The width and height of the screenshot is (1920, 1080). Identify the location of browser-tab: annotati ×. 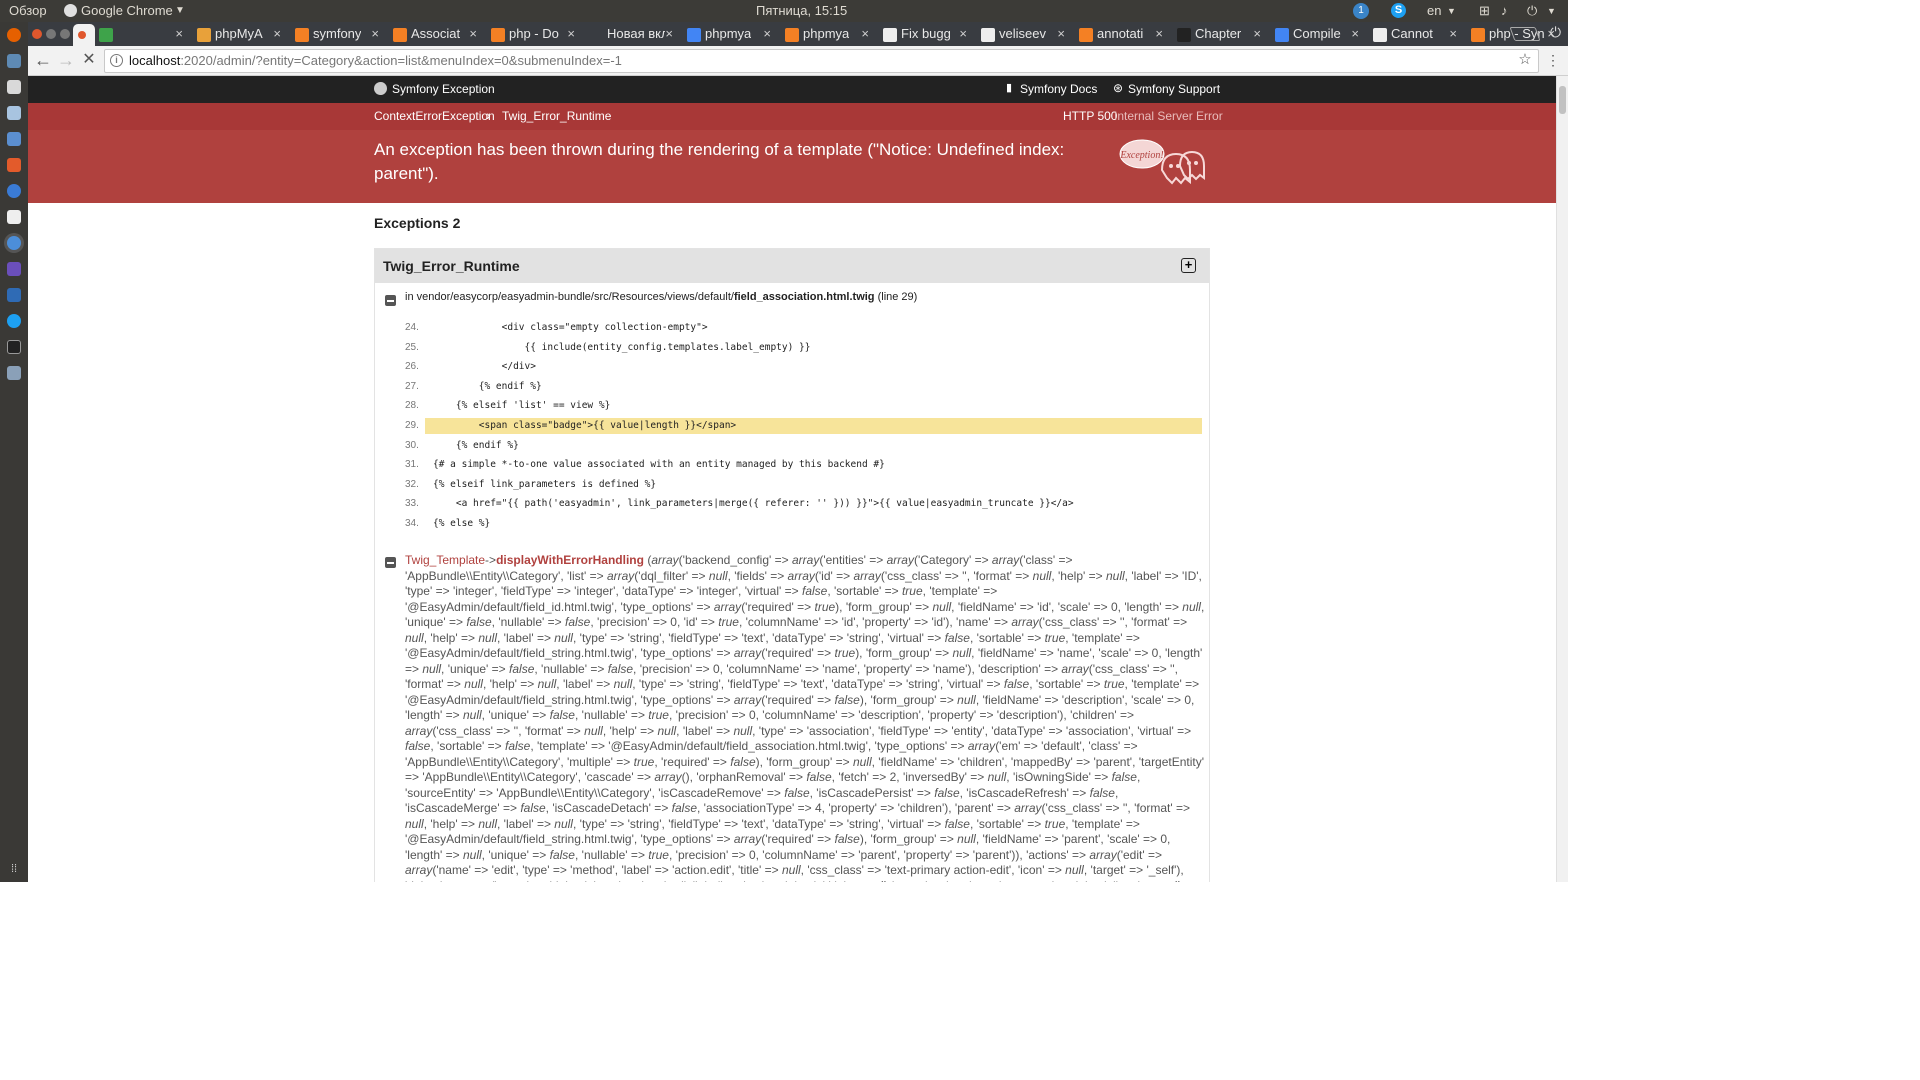
(1121, 35).